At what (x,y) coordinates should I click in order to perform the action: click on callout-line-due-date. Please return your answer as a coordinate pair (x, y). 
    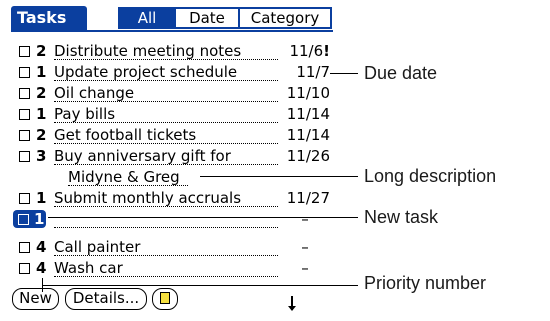
    Looking at the image, I should click on (344, 73).